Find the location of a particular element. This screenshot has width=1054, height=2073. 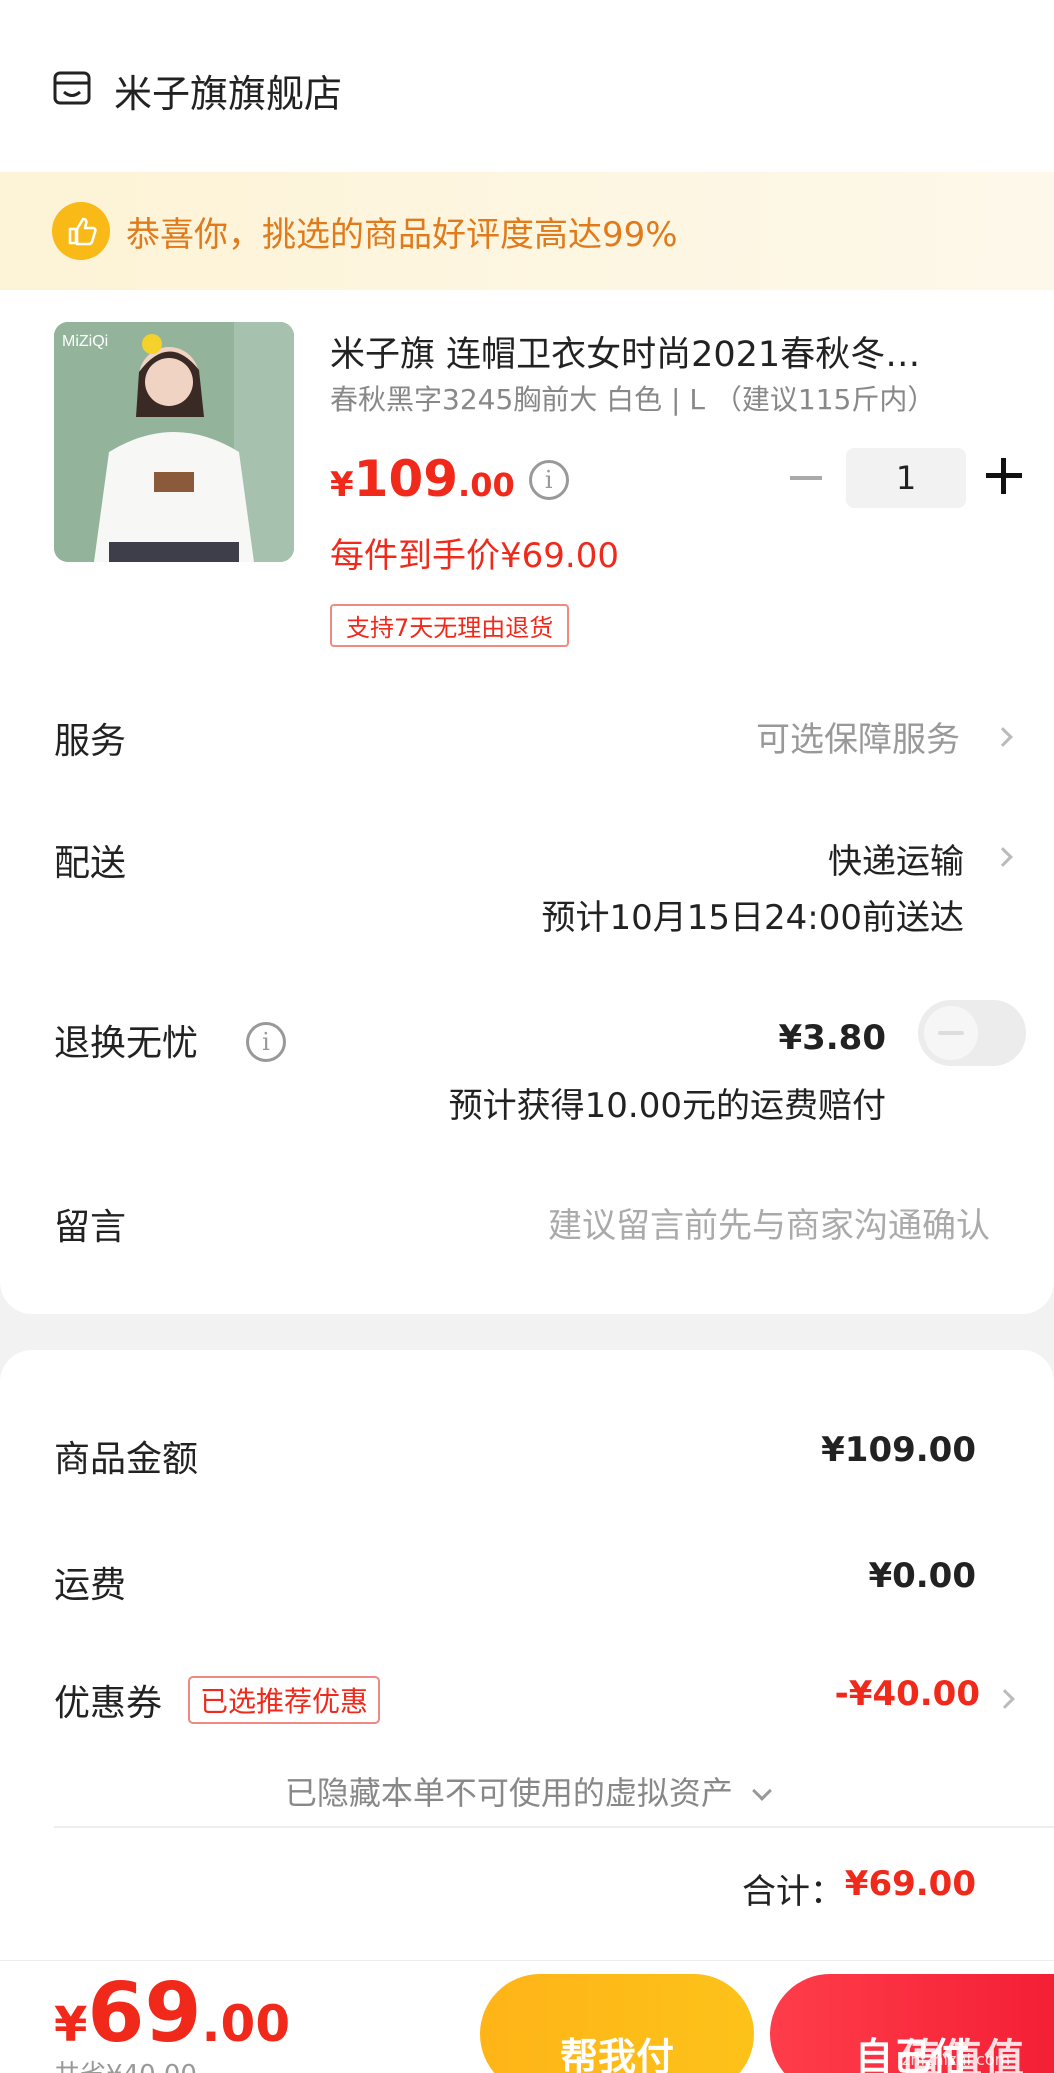

return-insurance-label: 退换无忧 is located at coordinates (126, 1043).